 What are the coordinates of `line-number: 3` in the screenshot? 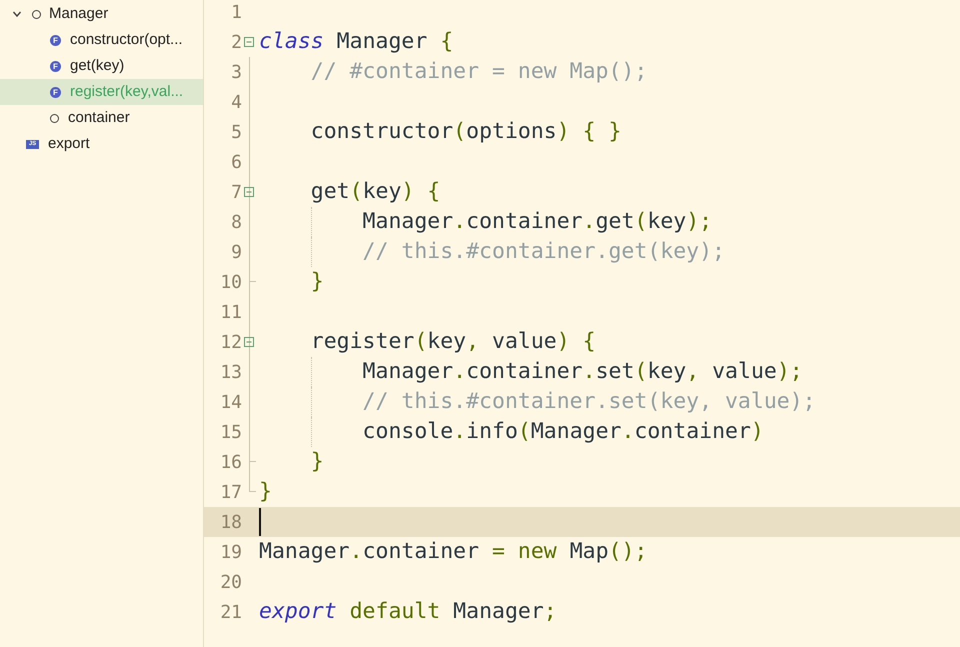 It's located at (236, 72).